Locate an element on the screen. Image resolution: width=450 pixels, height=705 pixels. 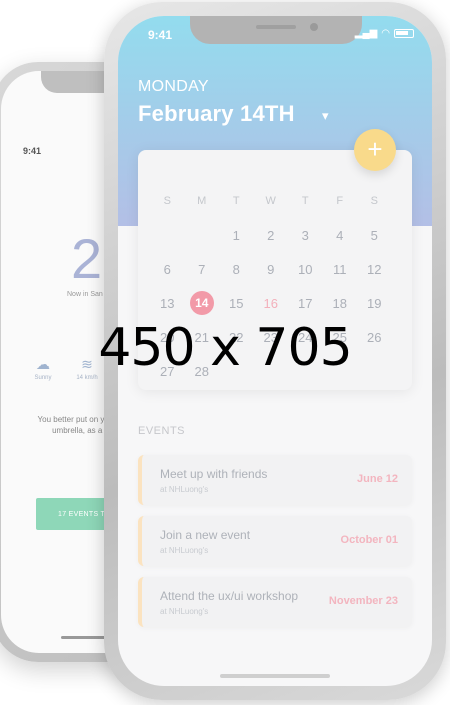
event-title: Join a new event is located at coordinates (205, 535).